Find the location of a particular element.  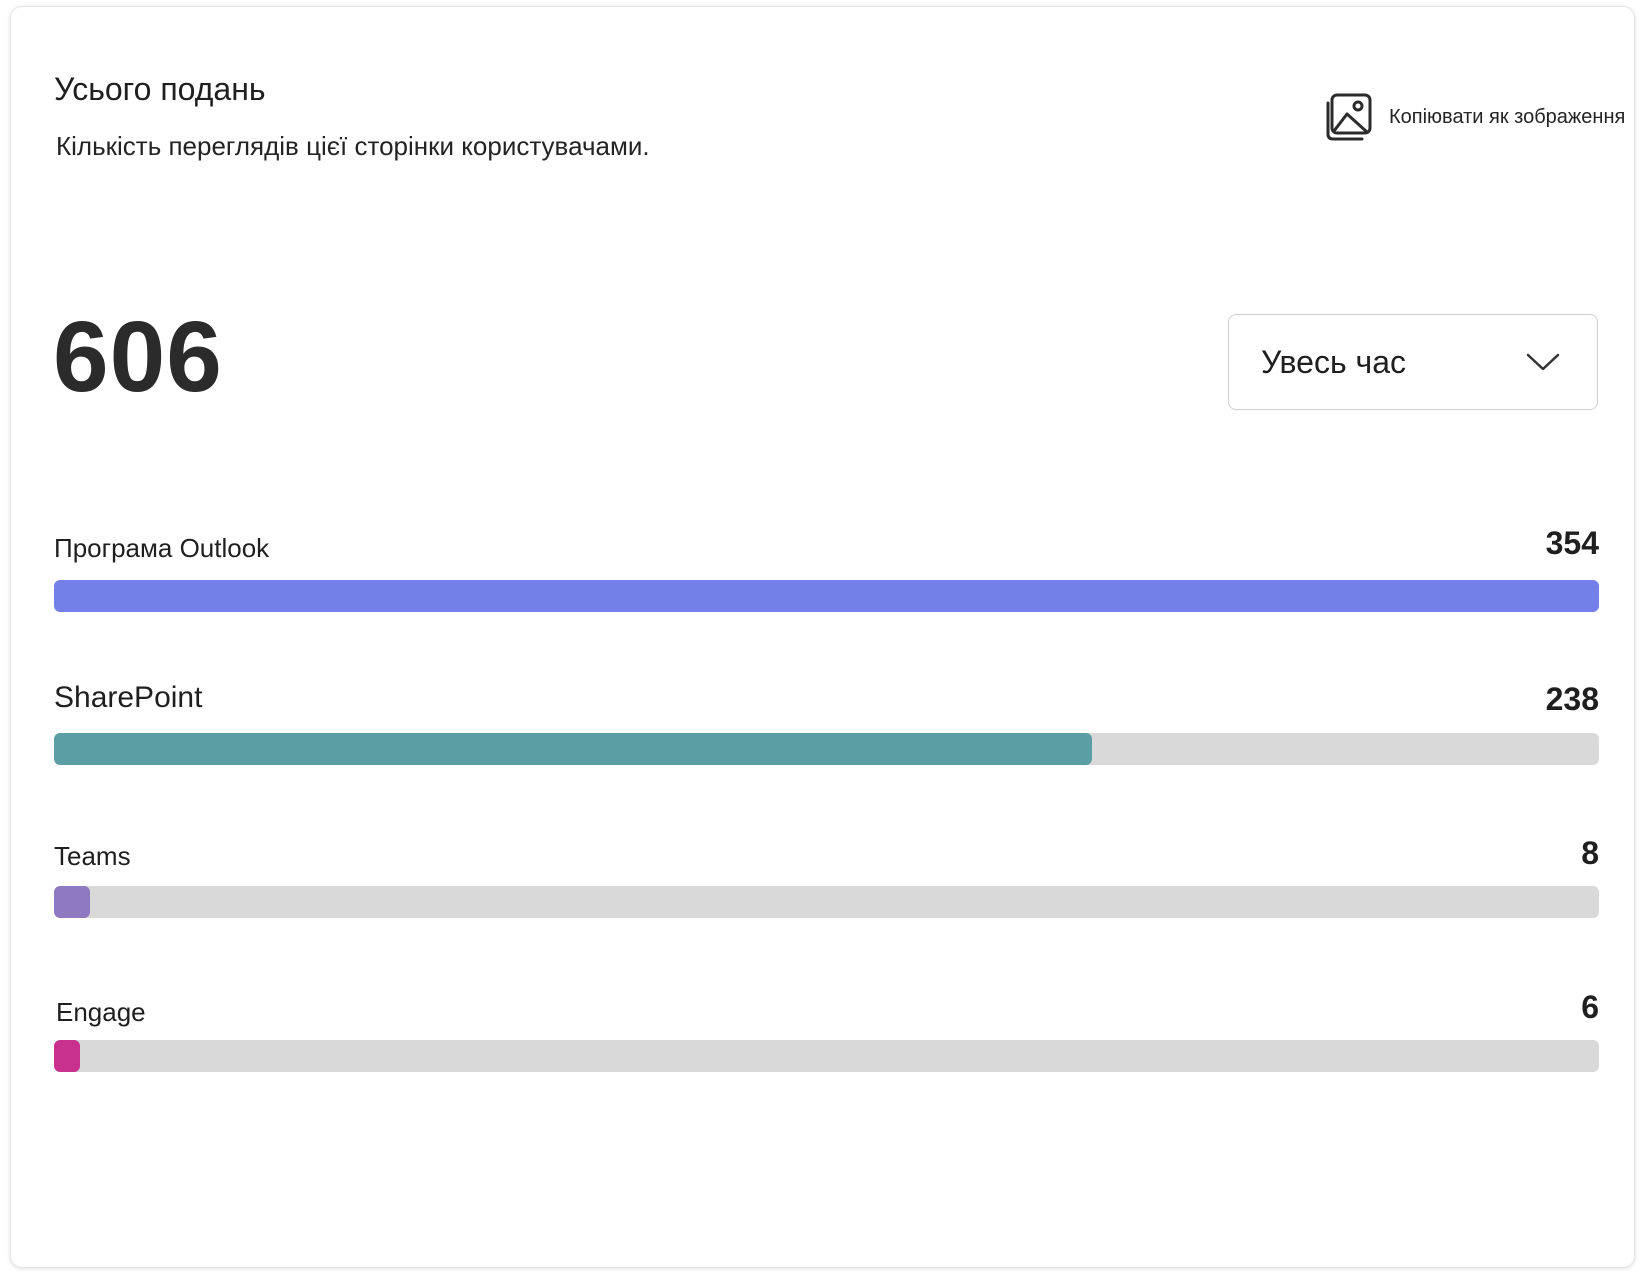

breakdown-label: Teams is located at coordinates (92, 856).